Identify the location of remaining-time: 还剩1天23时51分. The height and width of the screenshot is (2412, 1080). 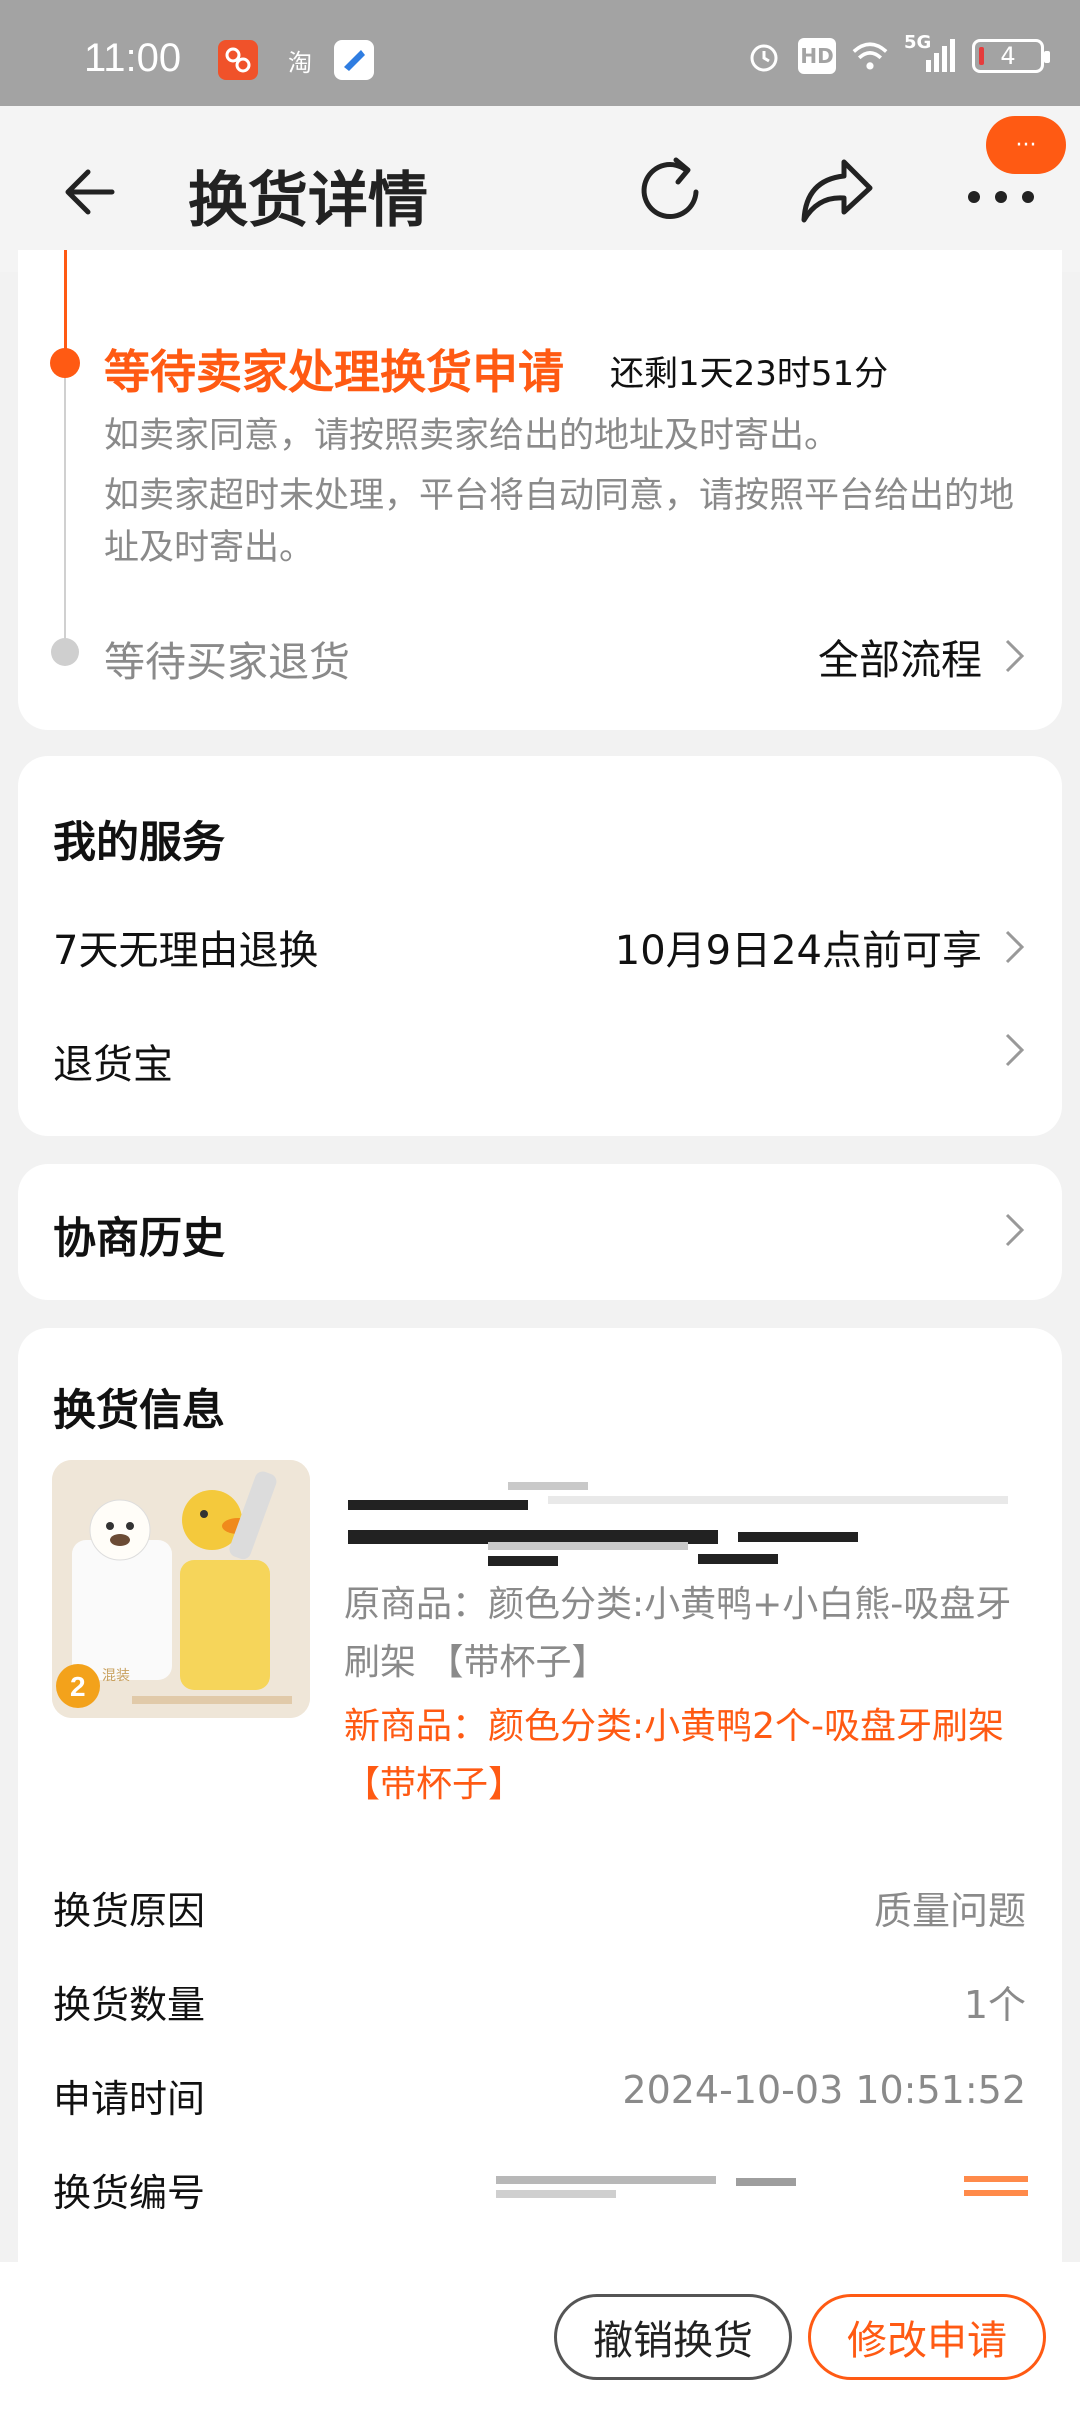
(749, 374).